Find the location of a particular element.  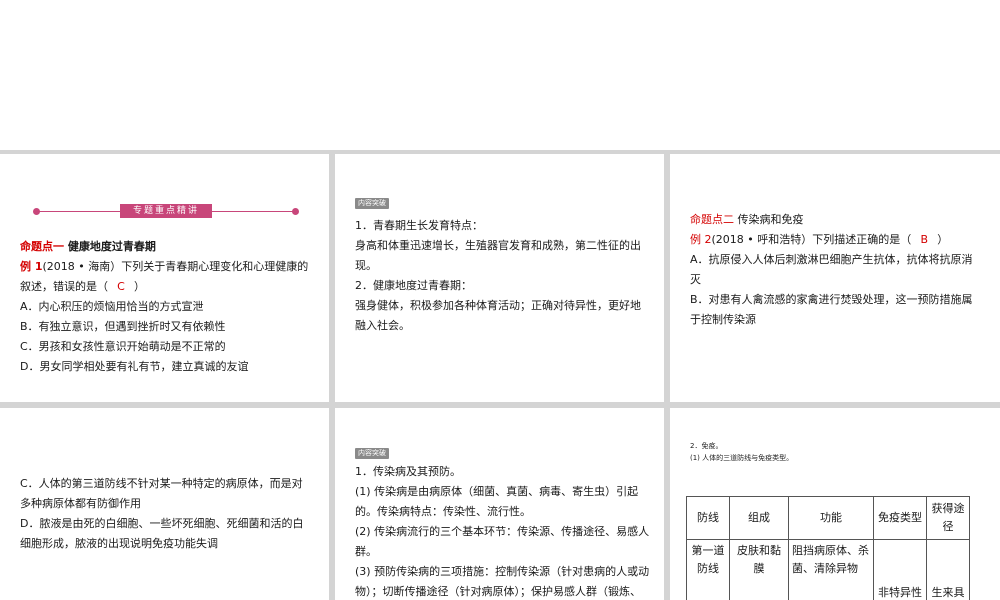

option-a: A．抗原侵入人体后刺激淋巴细胞产生抗体，抗体将抗原消灭 is located at coordinates (831, 269).